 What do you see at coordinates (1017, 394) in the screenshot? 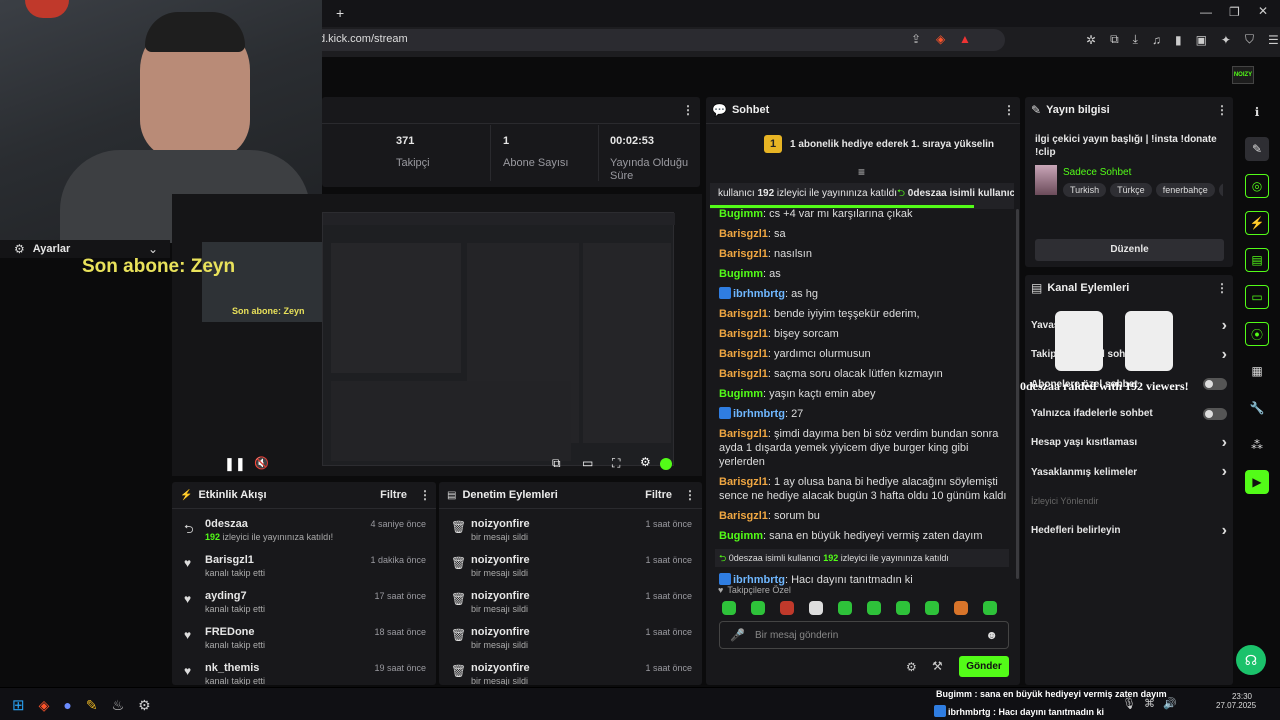
I see `chat-scrollbar` at bounding box center [1017, 394].